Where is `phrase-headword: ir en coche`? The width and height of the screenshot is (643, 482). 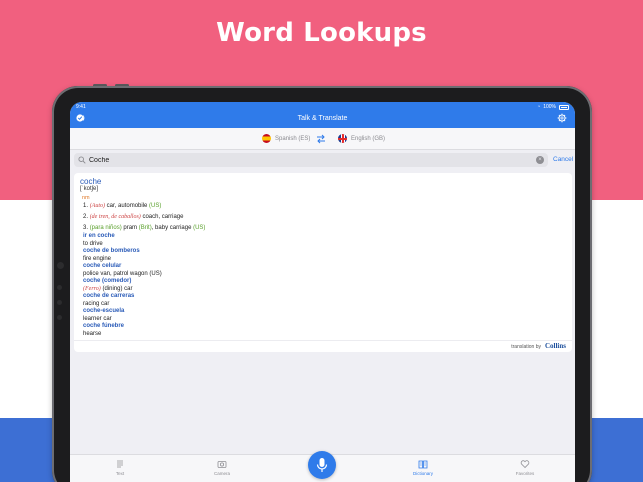
phrase-headword: ir en coche is located at coordinates (99, 236).